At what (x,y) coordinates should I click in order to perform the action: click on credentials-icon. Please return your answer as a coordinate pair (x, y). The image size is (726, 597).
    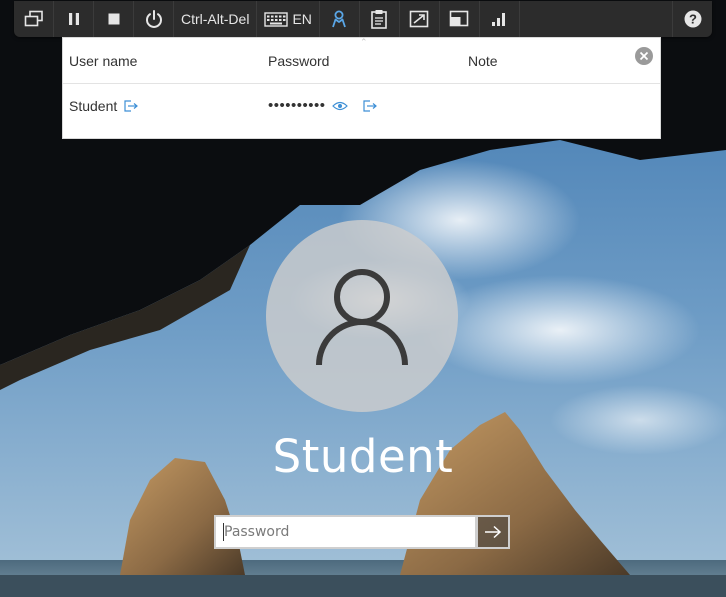
    Looking at the image, I should click on (339, 19).